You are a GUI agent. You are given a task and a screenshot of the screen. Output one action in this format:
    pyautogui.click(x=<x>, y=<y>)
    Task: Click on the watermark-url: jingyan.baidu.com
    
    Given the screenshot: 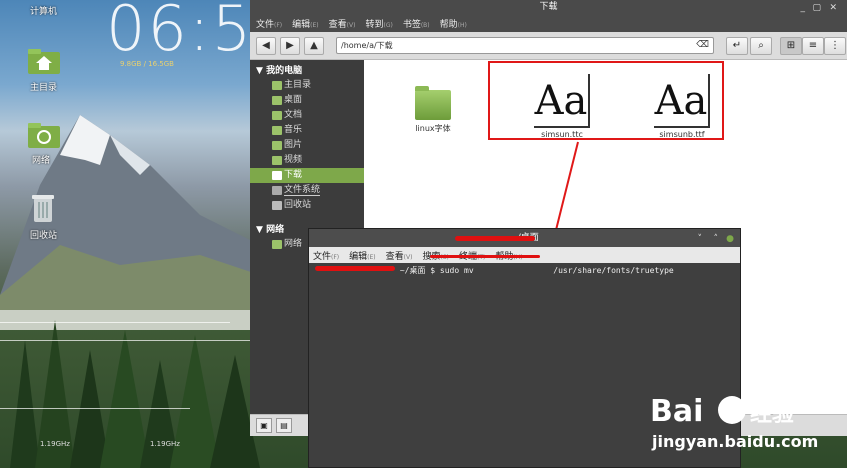 What is the action you would take?
    pyautogui.click(x=735, y=441)
    